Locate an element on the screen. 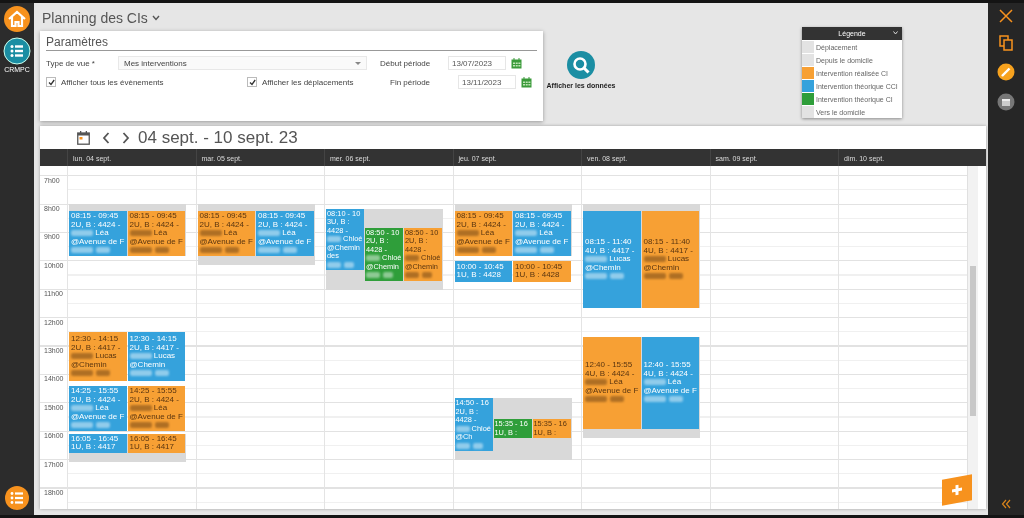 The image size is (1024, 518). search-button is located at coordinates (581, 65).